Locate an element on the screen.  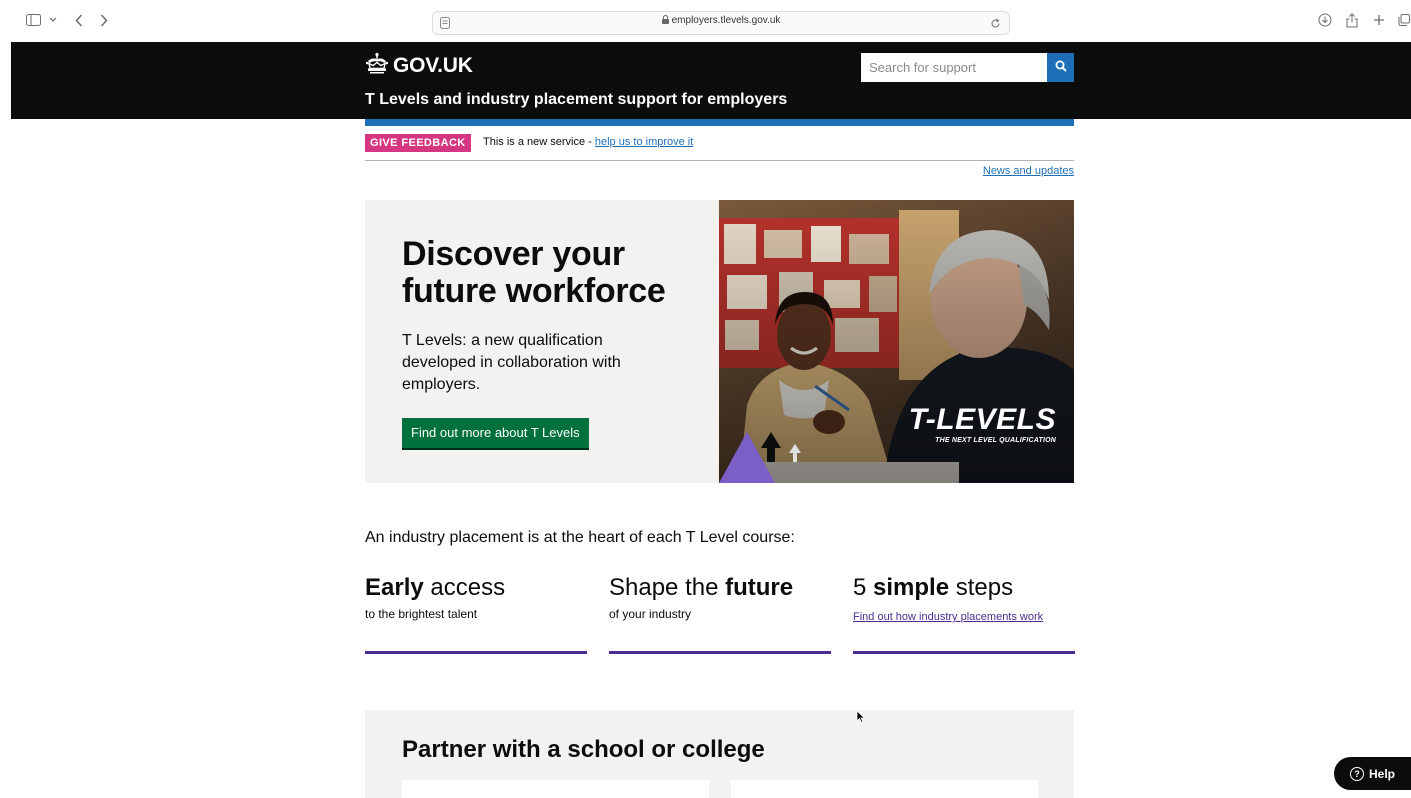
header-blue-bar is located at coordinates (719, 122).